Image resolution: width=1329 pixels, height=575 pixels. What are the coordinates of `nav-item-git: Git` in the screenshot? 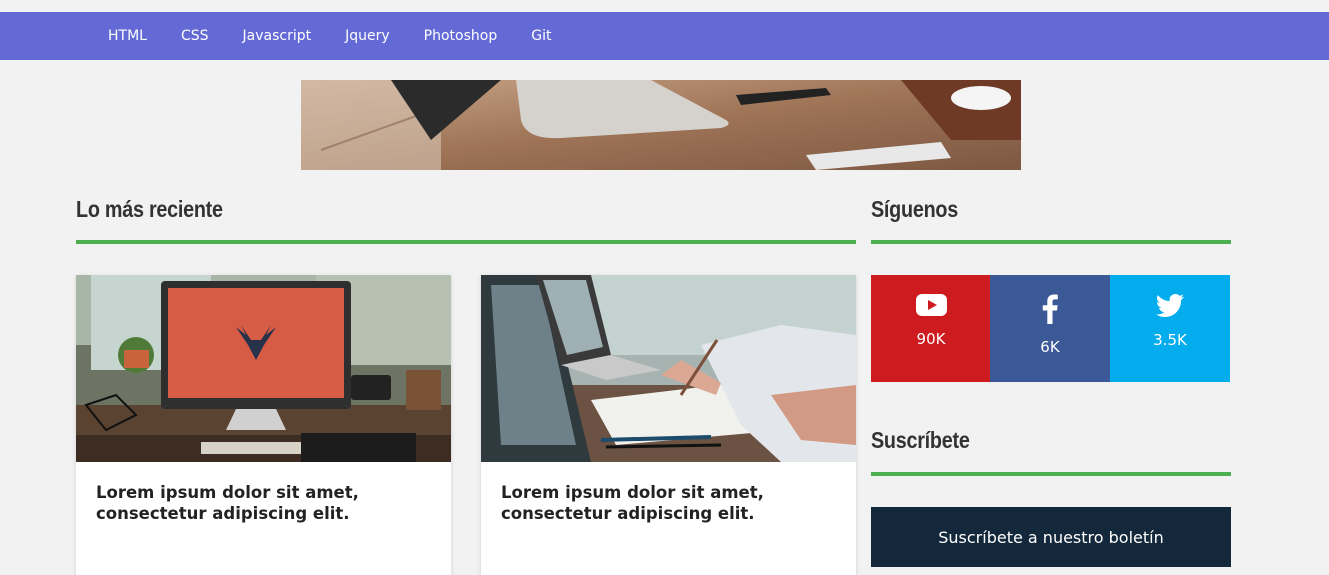 It's located at (541, 36).